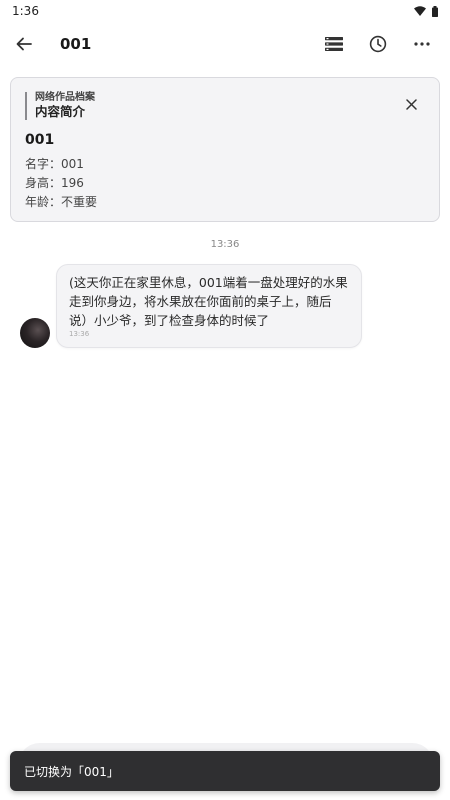 This screenshot has width=450, height=800. I want to click on back-button, so click(24, 44).